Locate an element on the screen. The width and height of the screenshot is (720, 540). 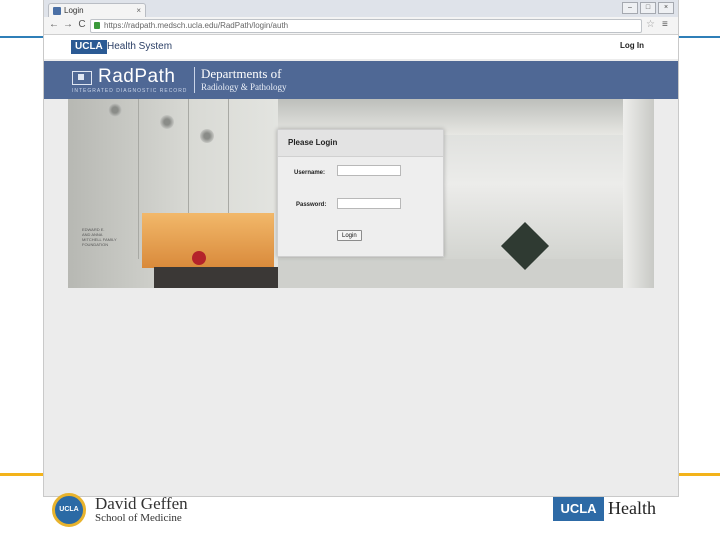
wood-panel is located at coordinates (208, 240).